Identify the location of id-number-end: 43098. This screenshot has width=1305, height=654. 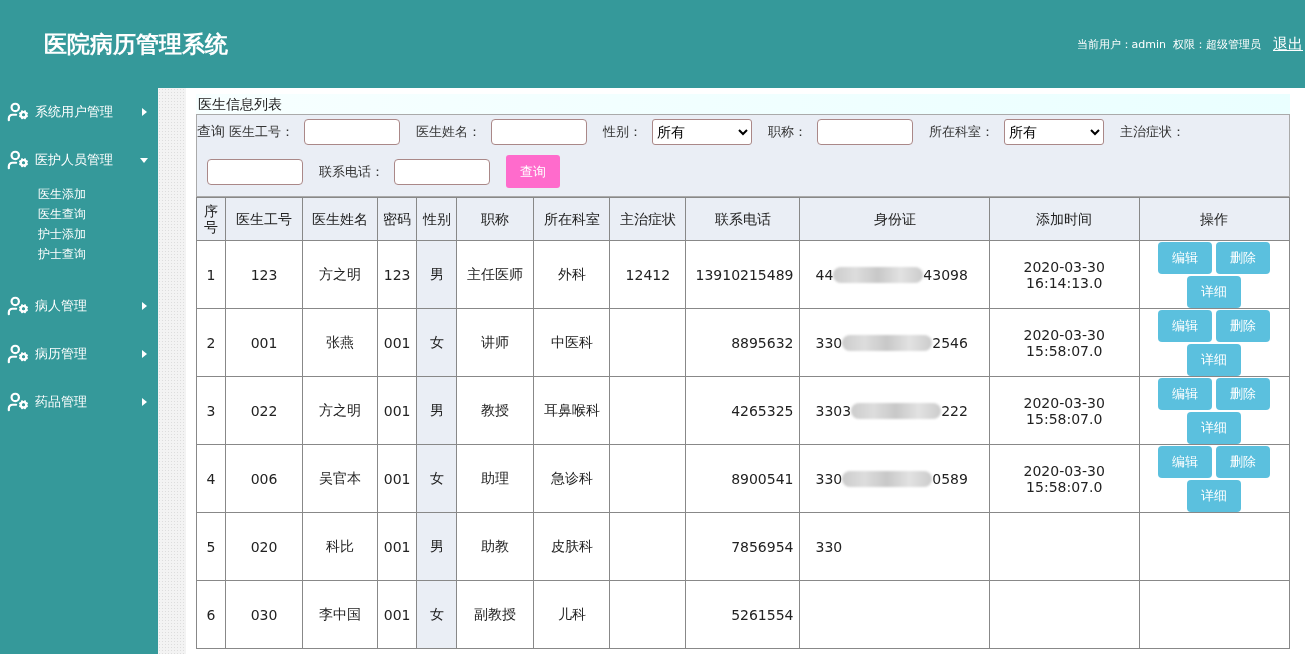
(945, 274).